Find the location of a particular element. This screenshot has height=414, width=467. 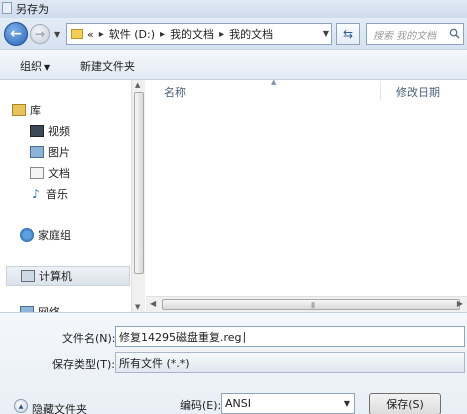

sidebar-item-pictures: 图片 is located at coordinates (87, 152).